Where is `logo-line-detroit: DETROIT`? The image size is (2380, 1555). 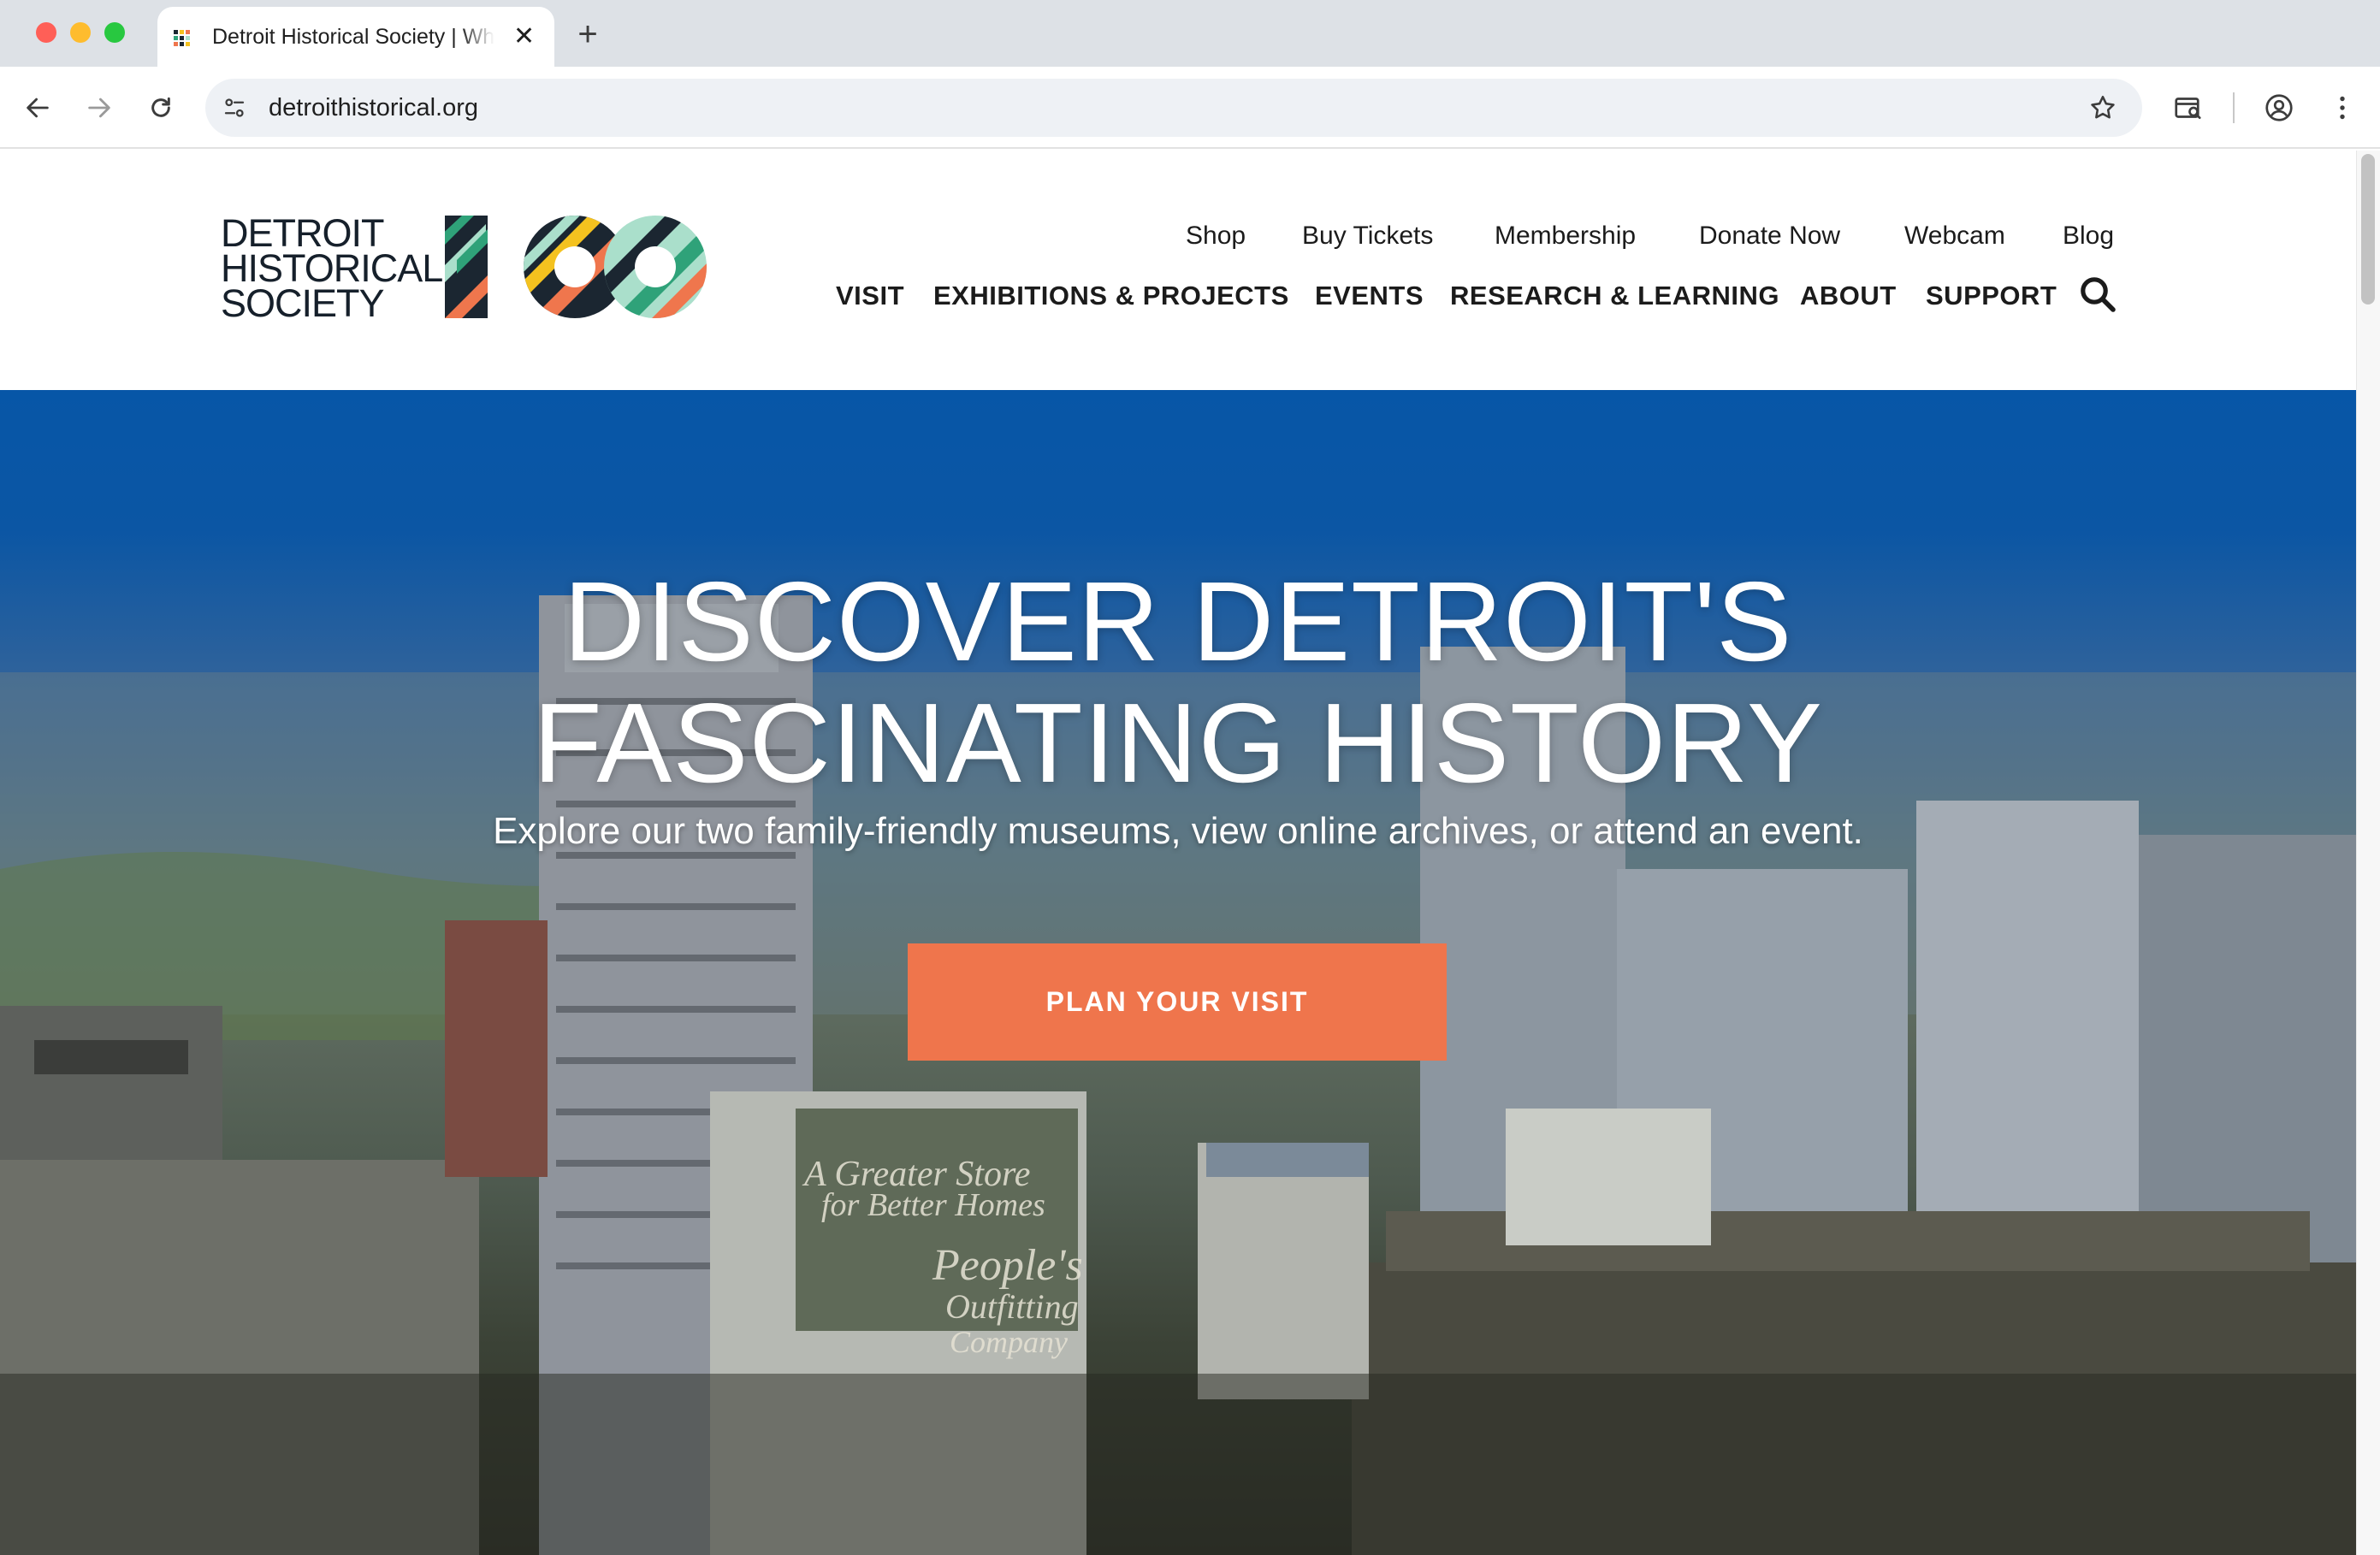 logo-line-detroit: DETROIT is located at coordinates (303, 233).